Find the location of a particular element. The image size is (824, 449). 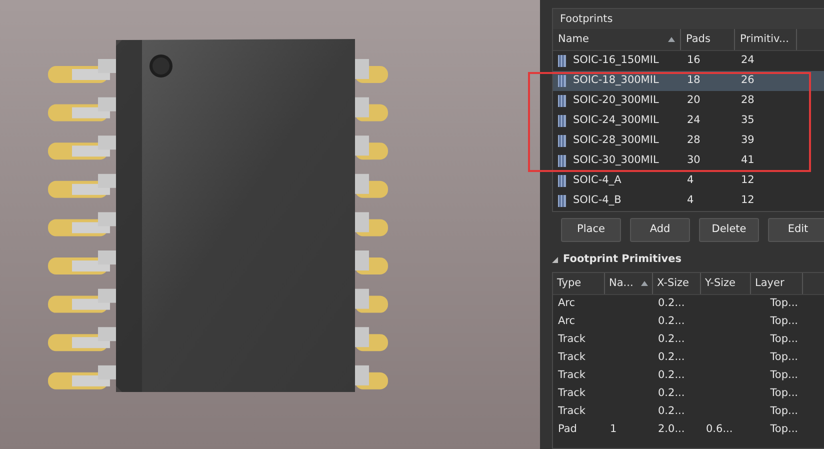

column-header: Layer is located at coordinates (777, 283).